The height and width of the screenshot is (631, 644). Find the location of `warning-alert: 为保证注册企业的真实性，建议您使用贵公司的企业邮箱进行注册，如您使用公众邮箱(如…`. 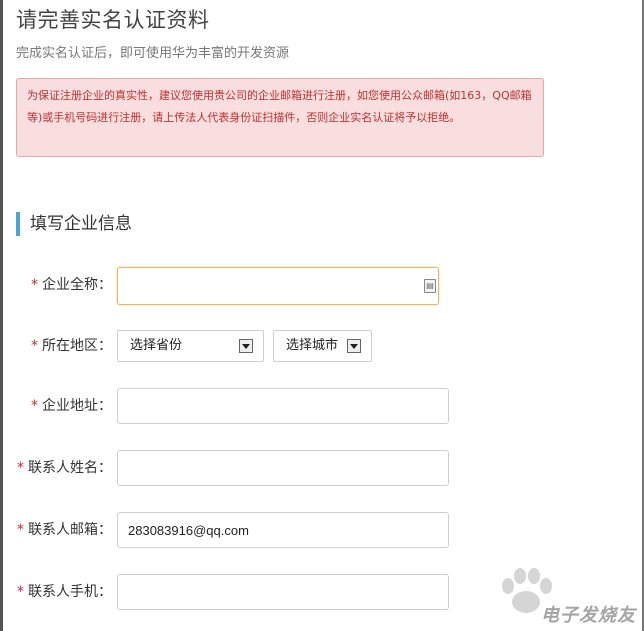

warning-alert: 为保证注册企业的真实性，建议您使用贵公司的企业邮箱进行注册，如您使用公众邮箱(如… is located at coordinates (280, 117).